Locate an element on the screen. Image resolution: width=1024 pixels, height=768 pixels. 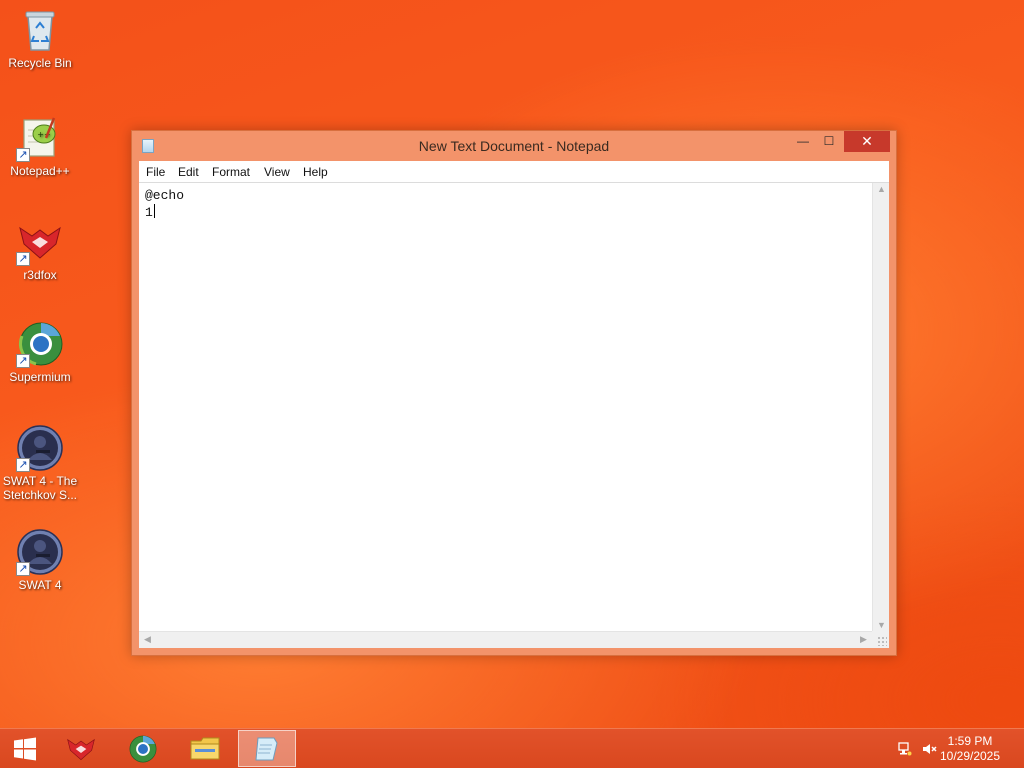
desktop-icon-swat4: ↗ SWAT 4 is located at coordinates (40, 560).